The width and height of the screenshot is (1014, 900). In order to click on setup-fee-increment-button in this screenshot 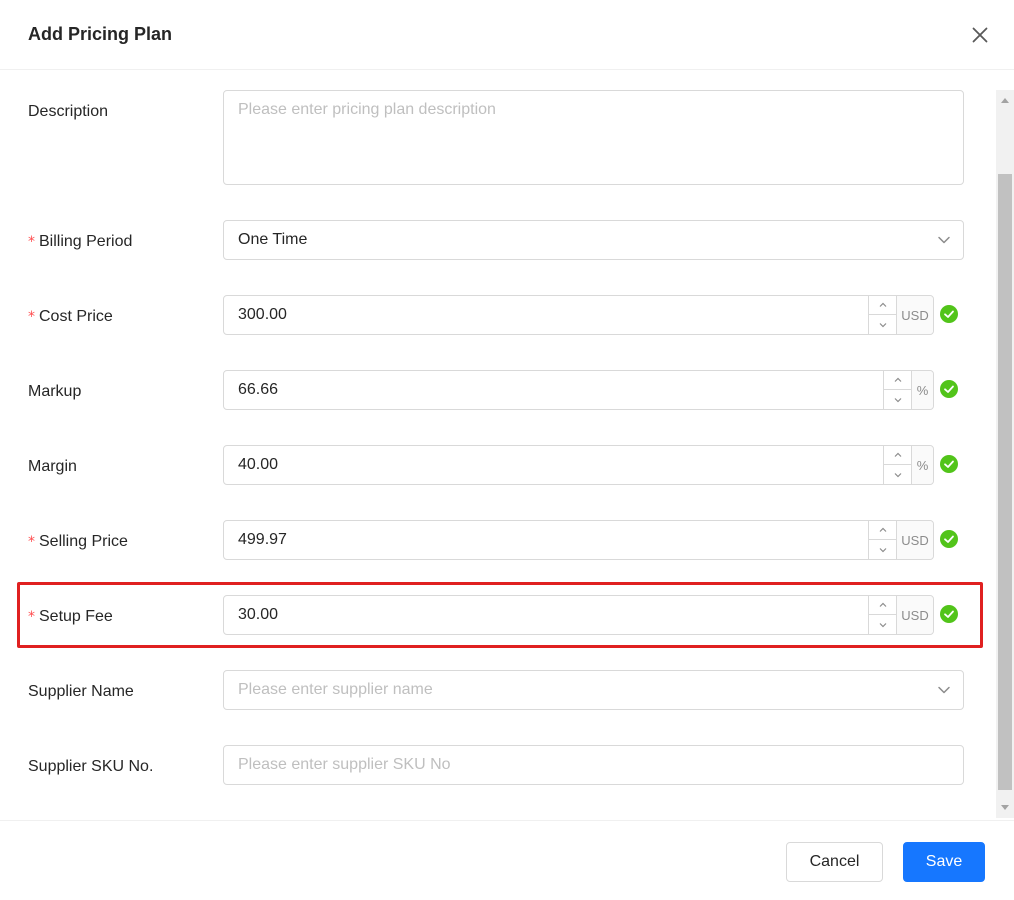, I will do `click(882, 605)`.